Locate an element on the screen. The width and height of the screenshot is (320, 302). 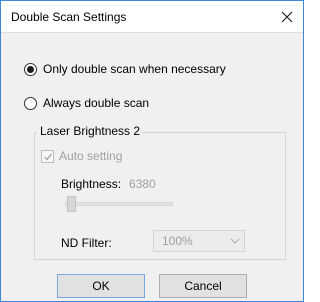
check-icon is located at coordinates (48, 157).